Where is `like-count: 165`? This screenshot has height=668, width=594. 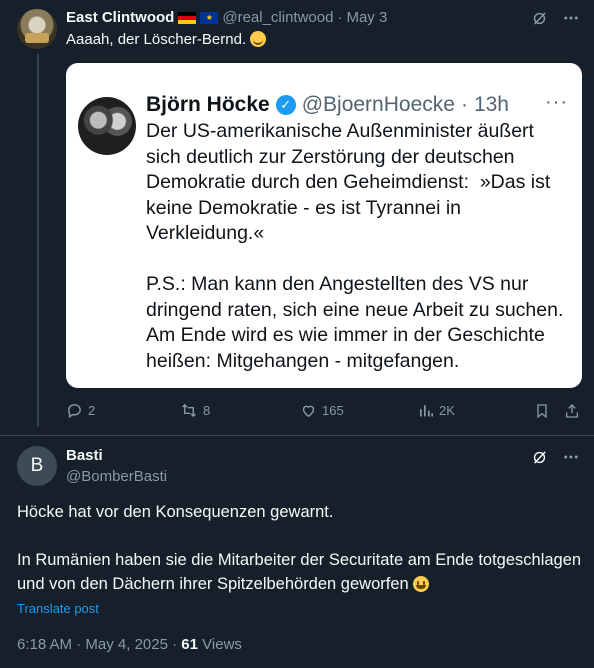
like-count: 165 is located at coordinates (333, 410).